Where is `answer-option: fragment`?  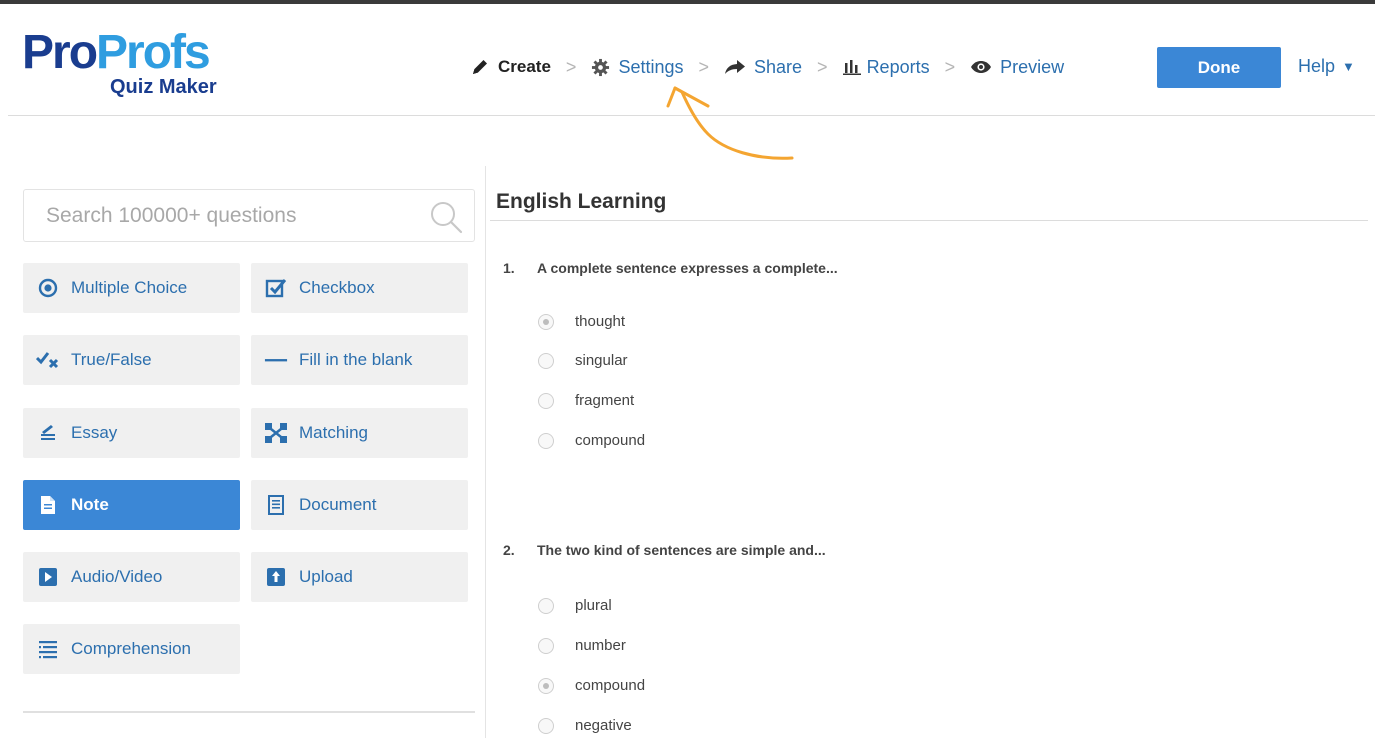 answer-option: fragment is located at coordinates (586, 400).